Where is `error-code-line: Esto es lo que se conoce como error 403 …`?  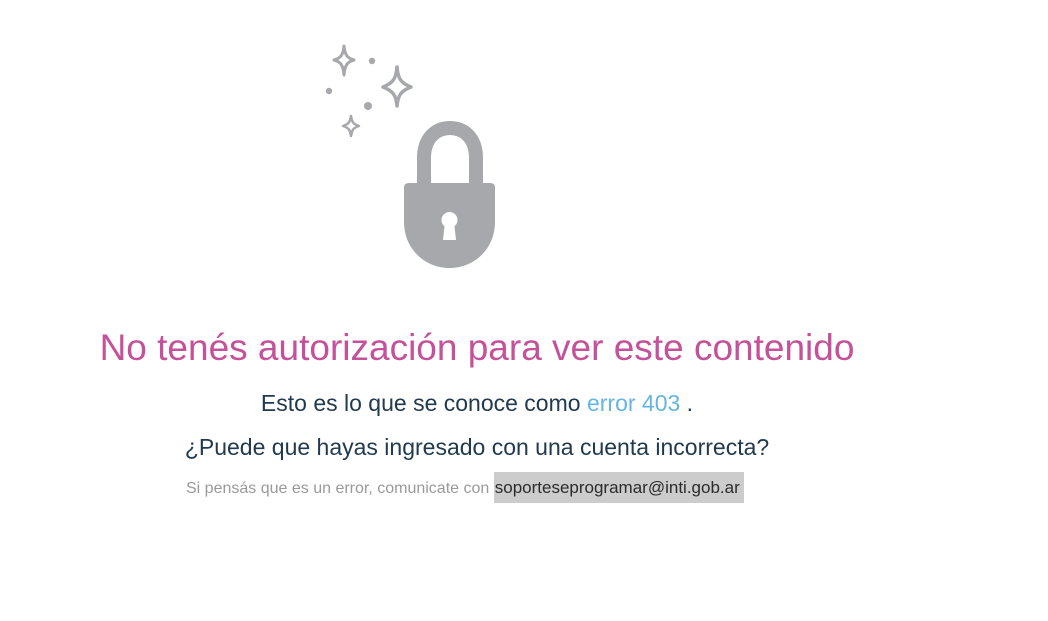
error-code-line: Esto es lo que se conoce como error 403 … is located at coordinates (477, 403).